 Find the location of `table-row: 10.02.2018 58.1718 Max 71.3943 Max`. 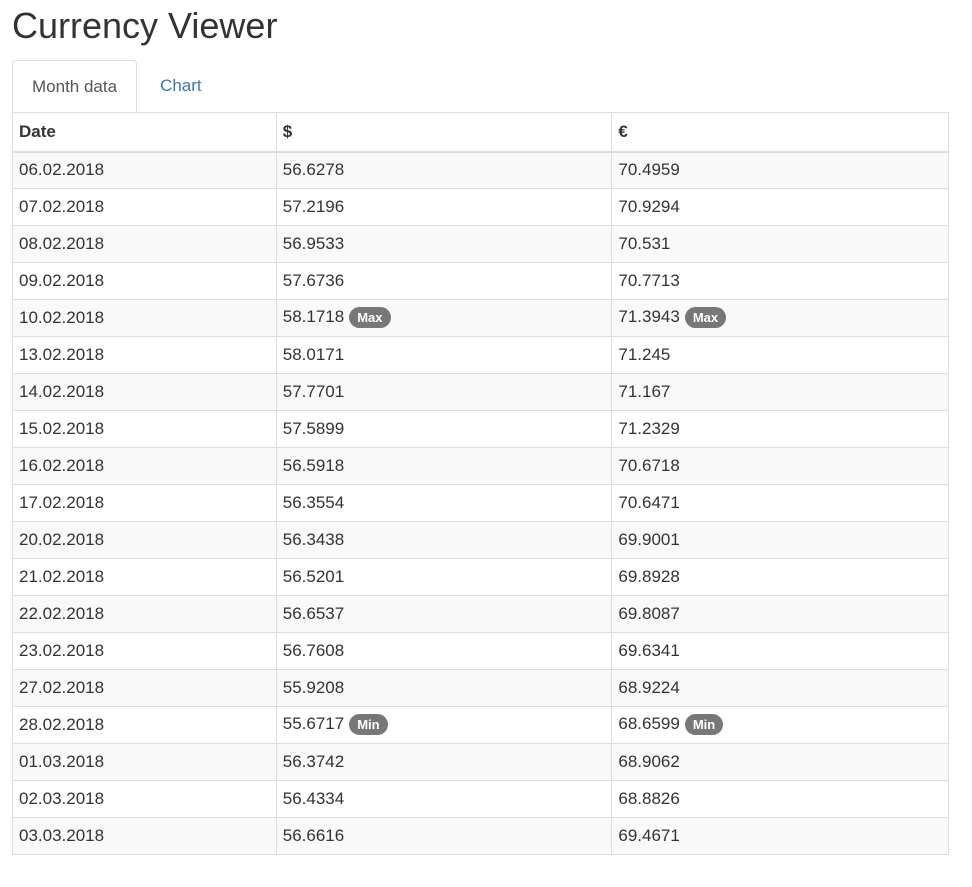

table-row: 10.02.2018 58.1718 Max 71.3943 Max is located at coordinates (480, 318).